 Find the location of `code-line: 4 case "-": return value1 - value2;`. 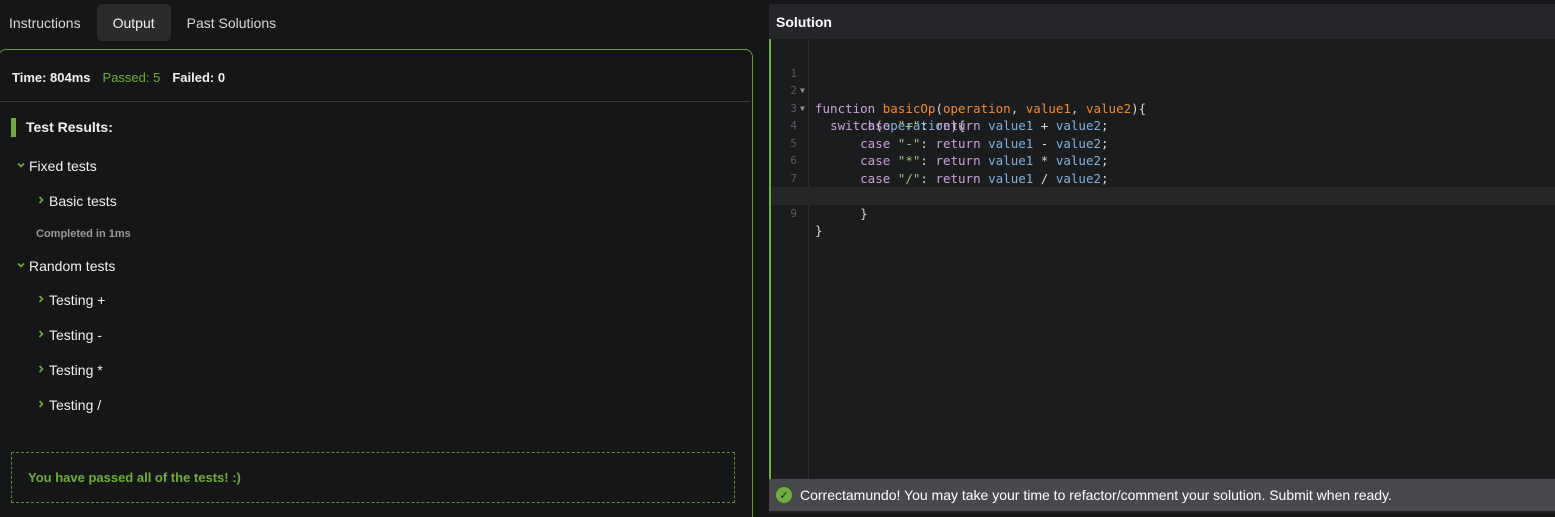

code-line: 4 case "-": return value1 - value2; is located at coordinates (1163, 125).